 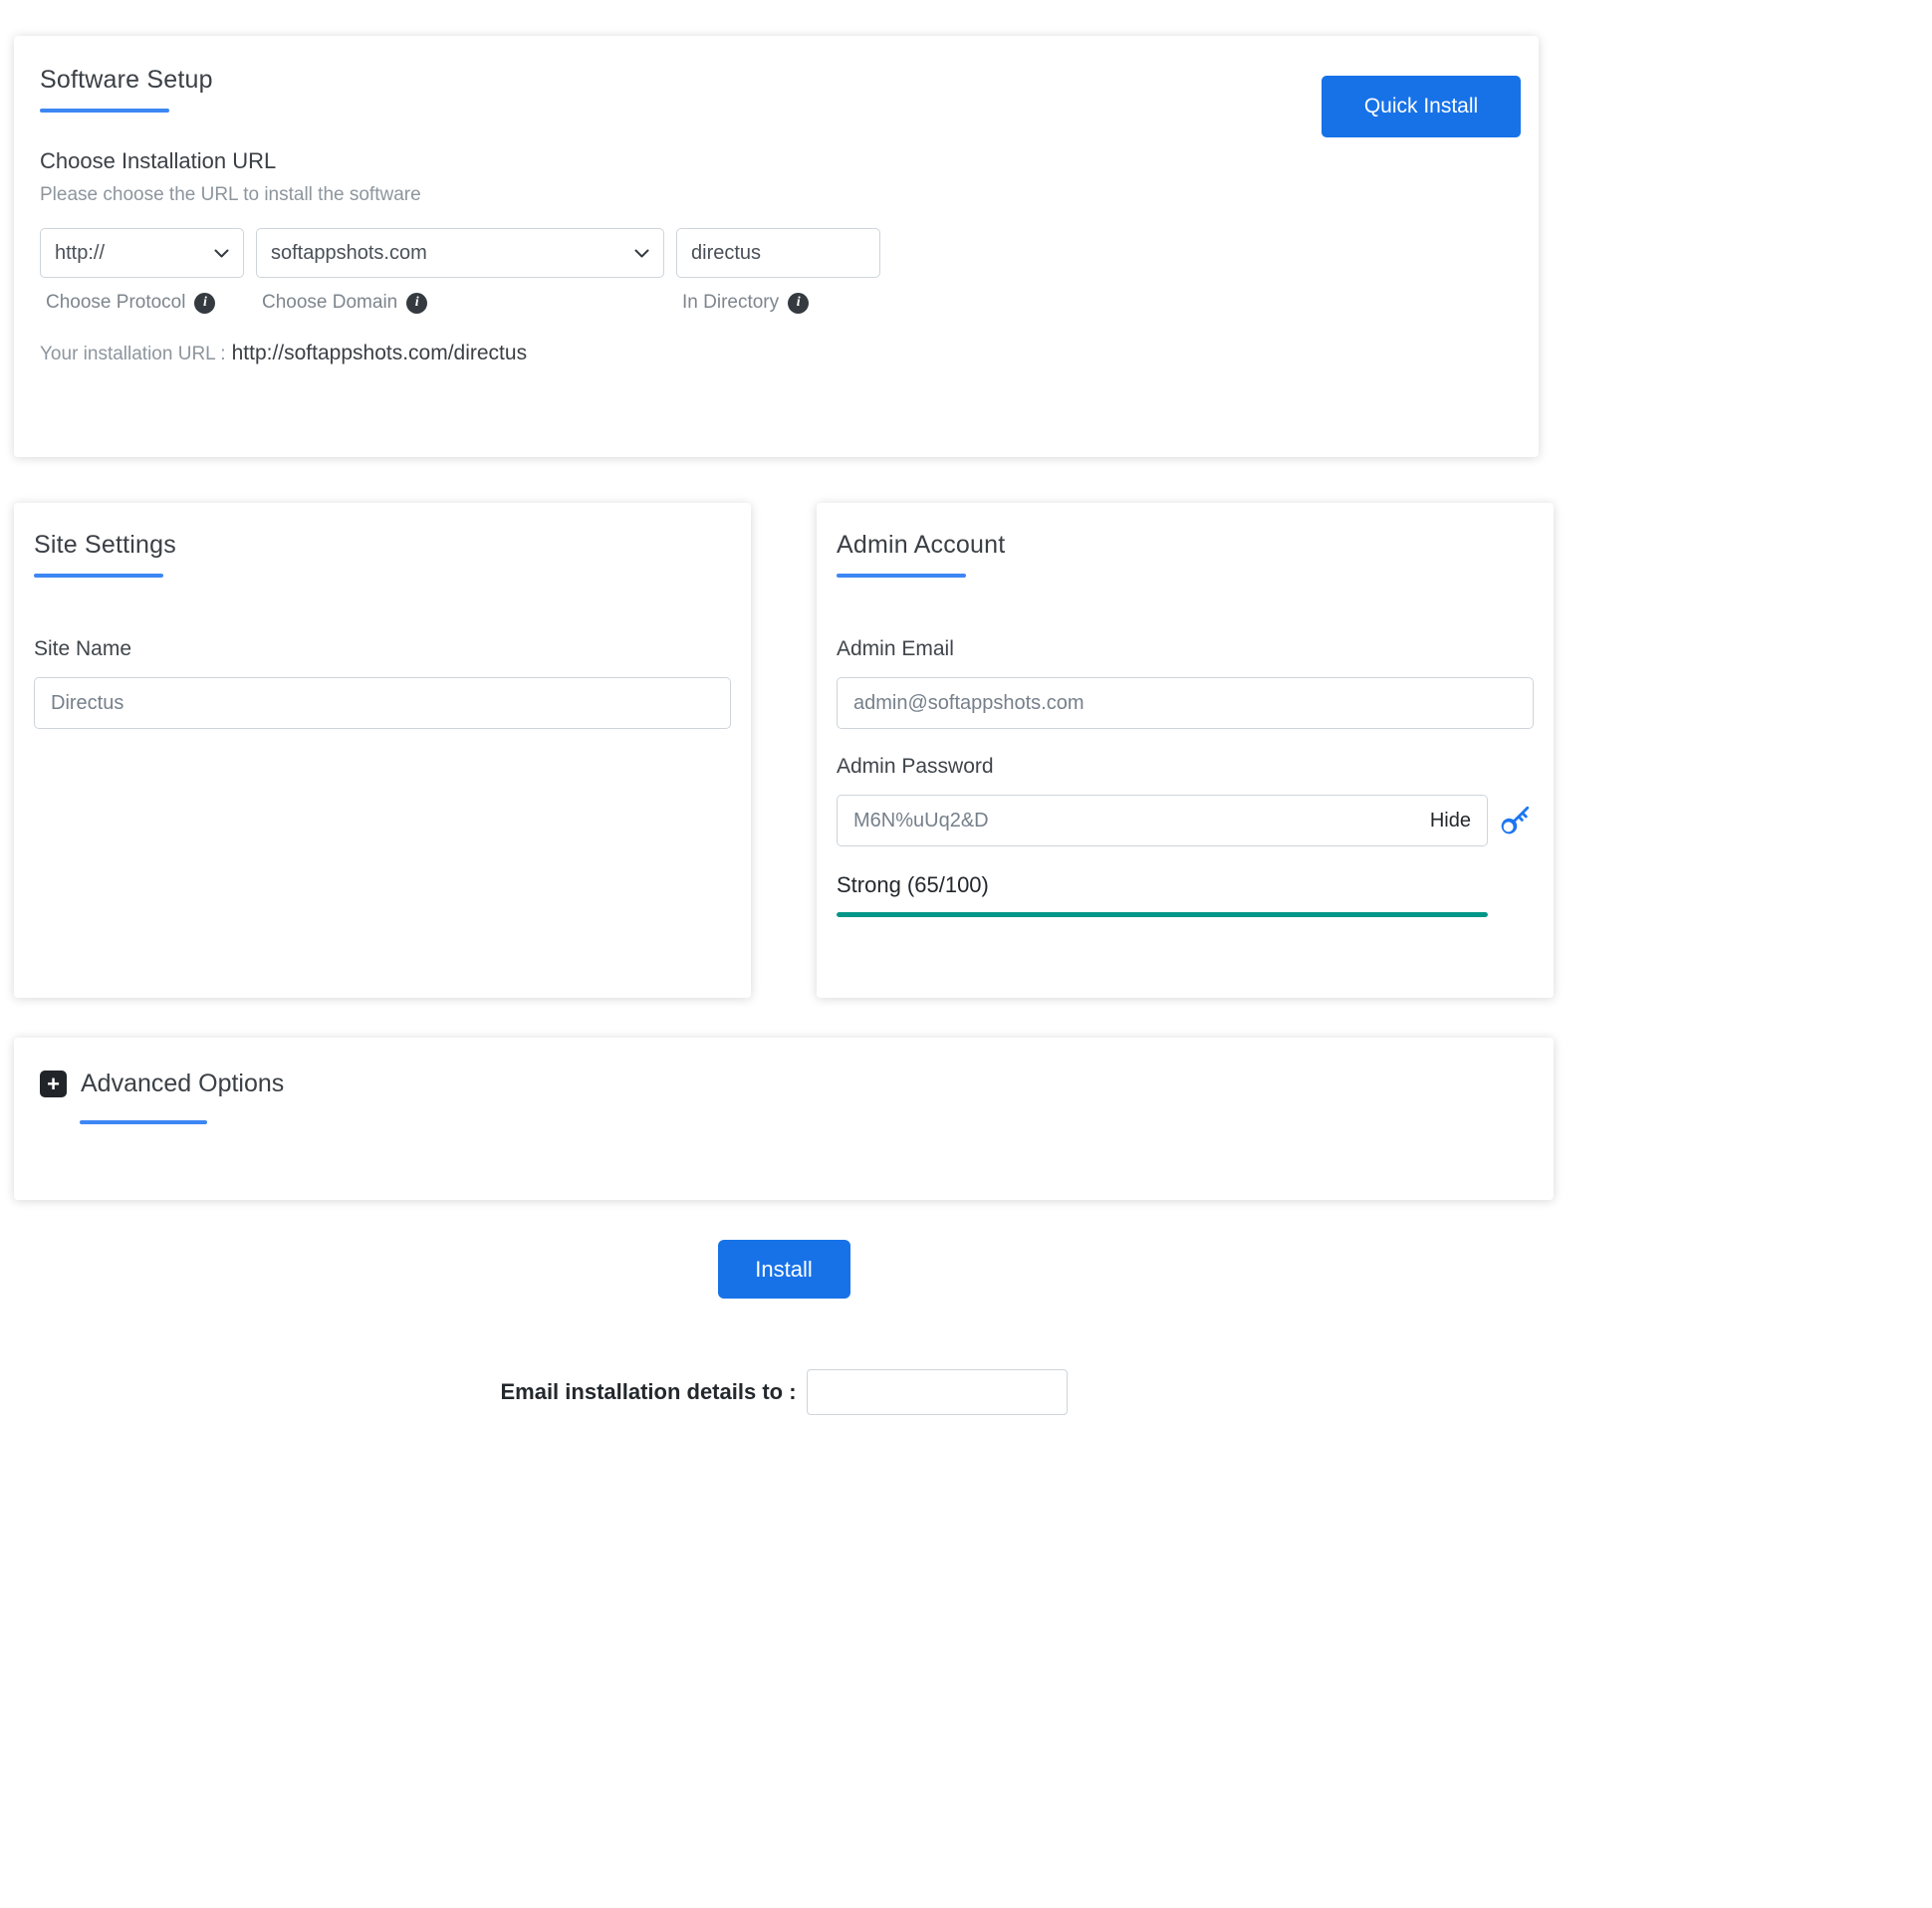 I want to click on installation-url-value: http://softappshots.com/directus, so click(x=380, y=353).